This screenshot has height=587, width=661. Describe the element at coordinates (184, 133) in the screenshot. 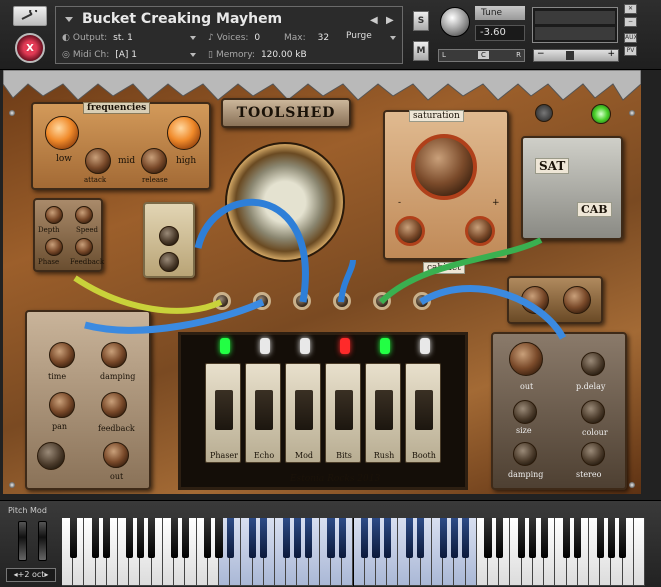

I see `high-knob` at that location.